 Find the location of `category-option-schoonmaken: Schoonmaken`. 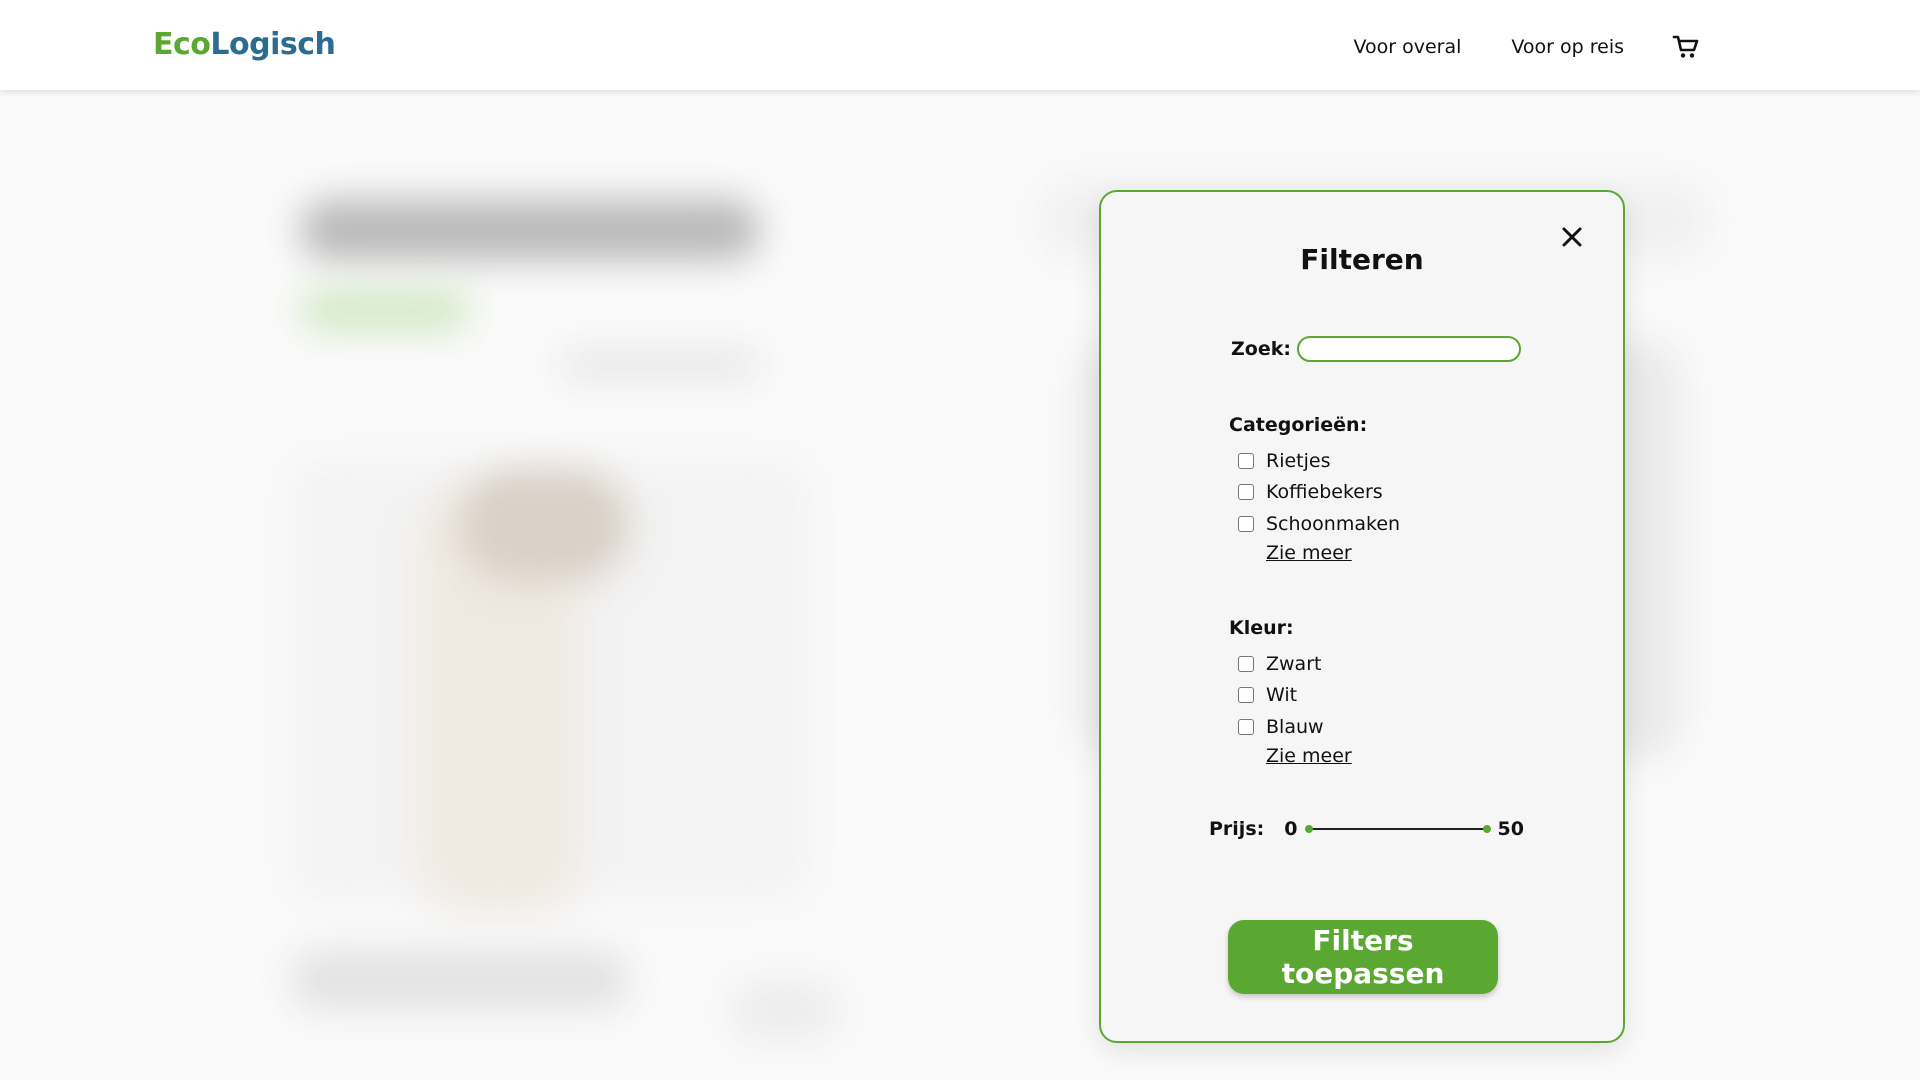

category-option-schoonmaken: Schoonmaken is located at coordinates (1314, 524).